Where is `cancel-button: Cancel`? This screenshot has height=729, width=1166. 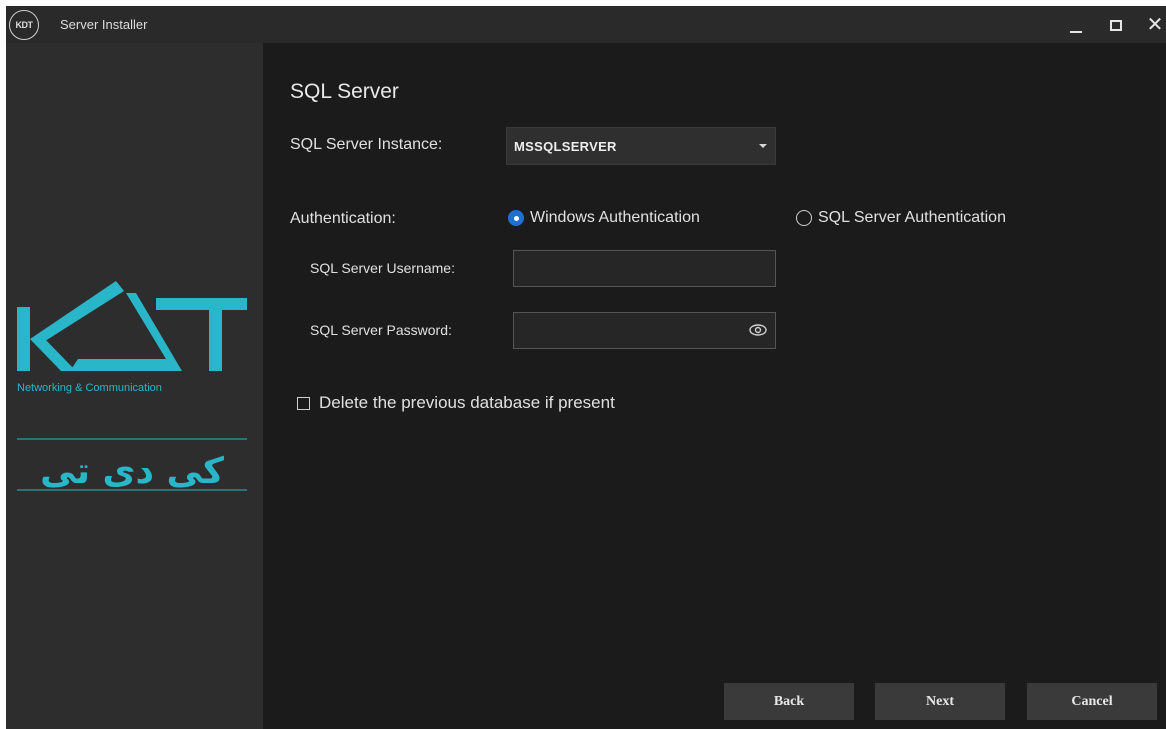
cancel-button: Cancel is located at coordinates (1092, 701).